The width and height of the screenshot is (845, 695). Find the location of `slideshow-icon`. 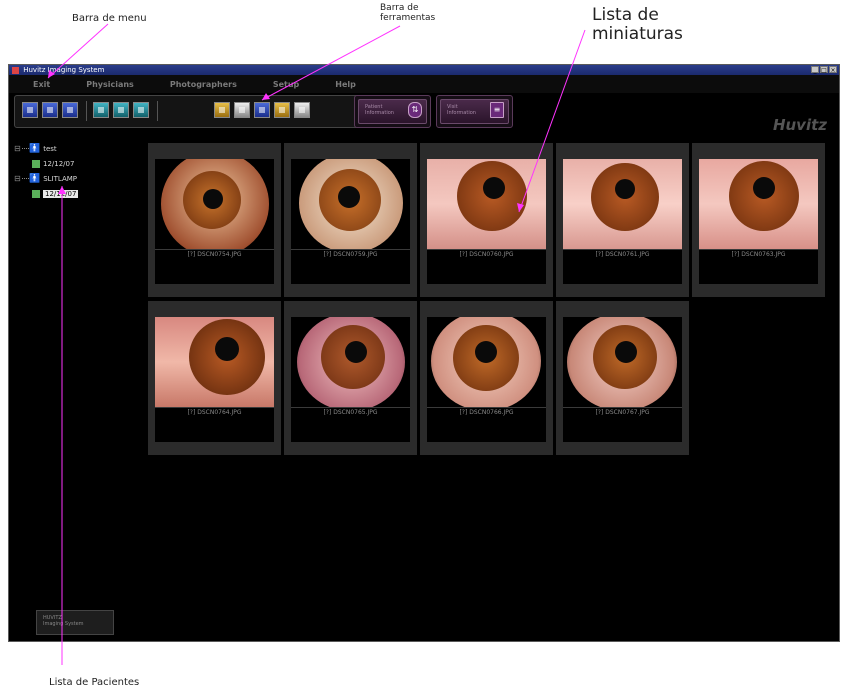

slideshow-icon is located at coordinates (242, 110).